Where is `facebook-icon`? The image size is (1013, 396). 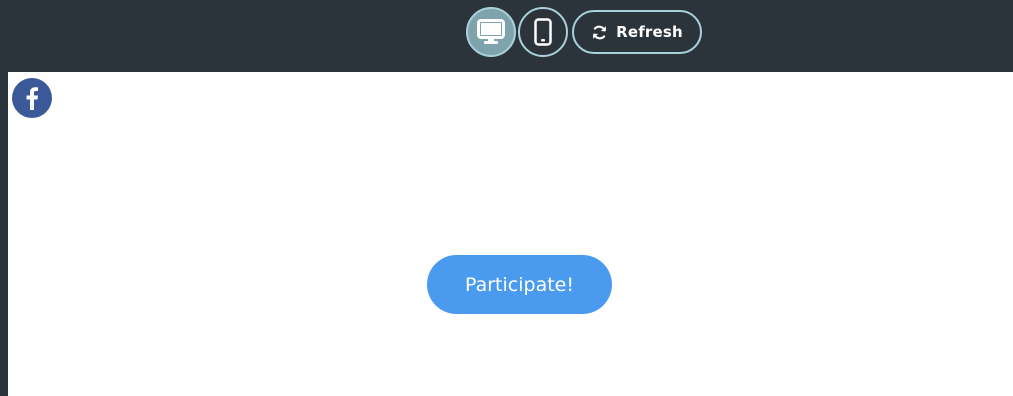 facebook-icon is located at coordinates (32, 98).